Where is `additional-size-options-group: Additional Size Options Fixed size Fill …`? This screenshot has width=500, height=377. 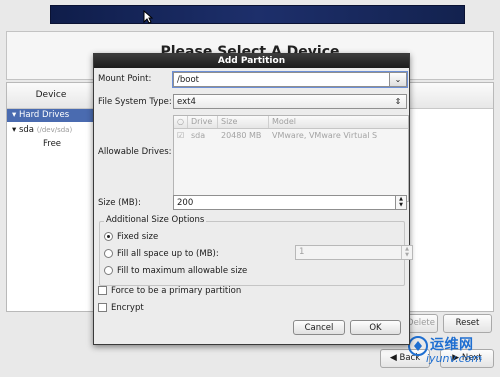
additional-size-options-group: Additional Size Options Fixed size Fill … is located at coordinates (256, 250).